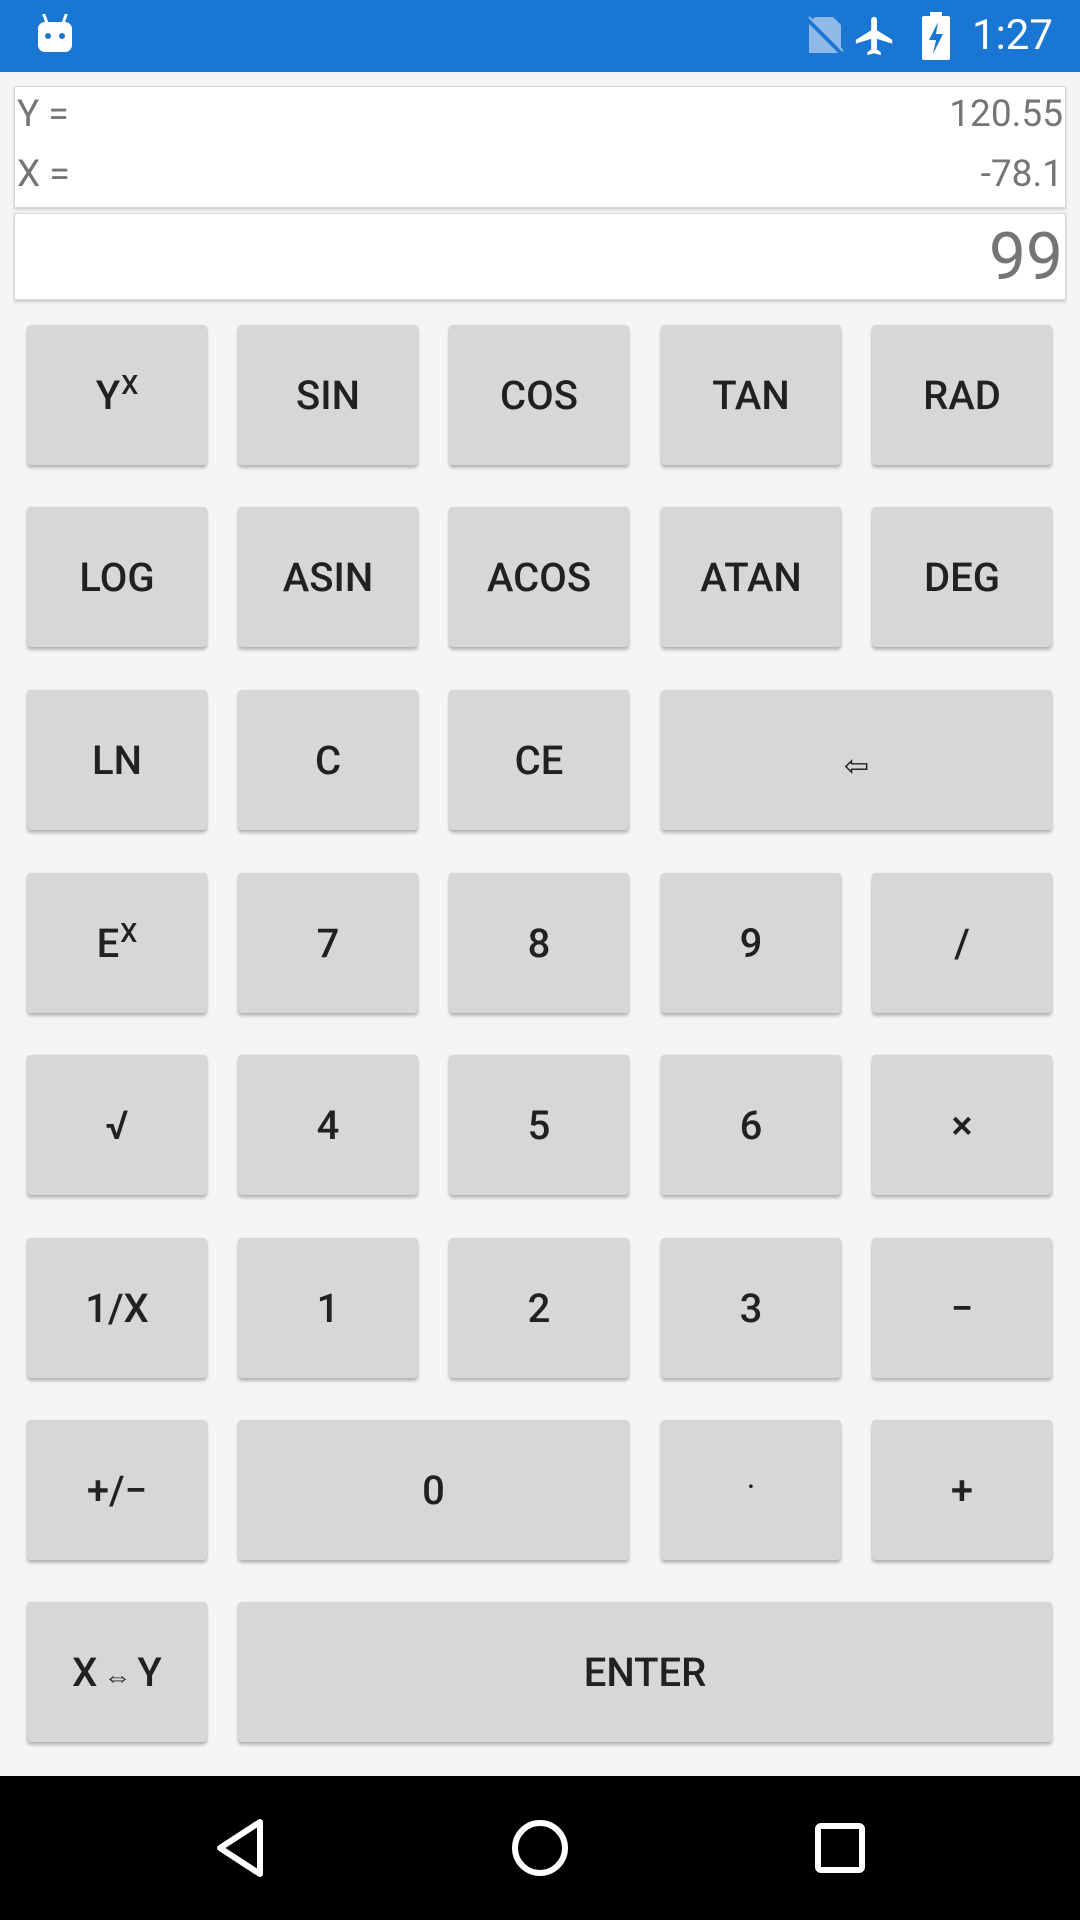 This screenshot has width=1080, height=1920. I want to click on power-base-label: Y, so click(108, 395).